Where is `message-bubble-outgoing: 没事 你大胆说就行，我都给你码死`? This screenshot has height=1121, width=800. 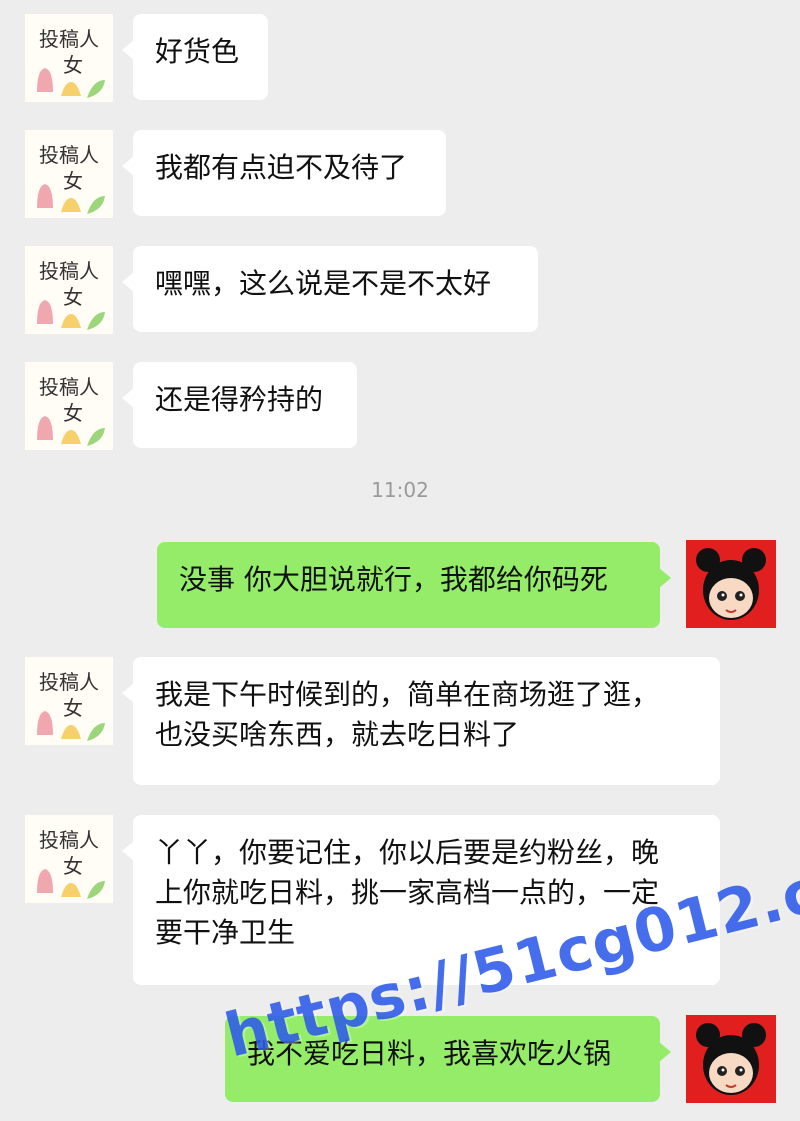 message-bubble-outgoing: 没事 你大胆说就行，我都给你码死 is located at coordinates (414, 585).